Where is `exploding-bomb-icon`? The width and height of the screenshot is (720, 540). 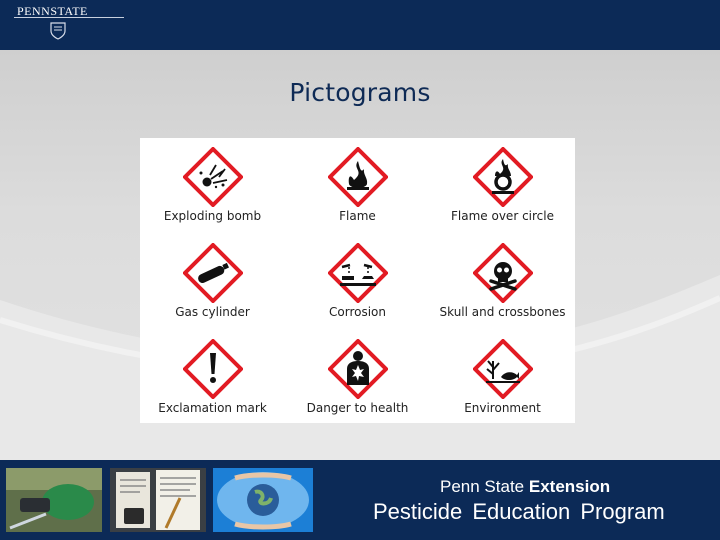
exploding-bomb-icon is located at coordinates (213, 177).